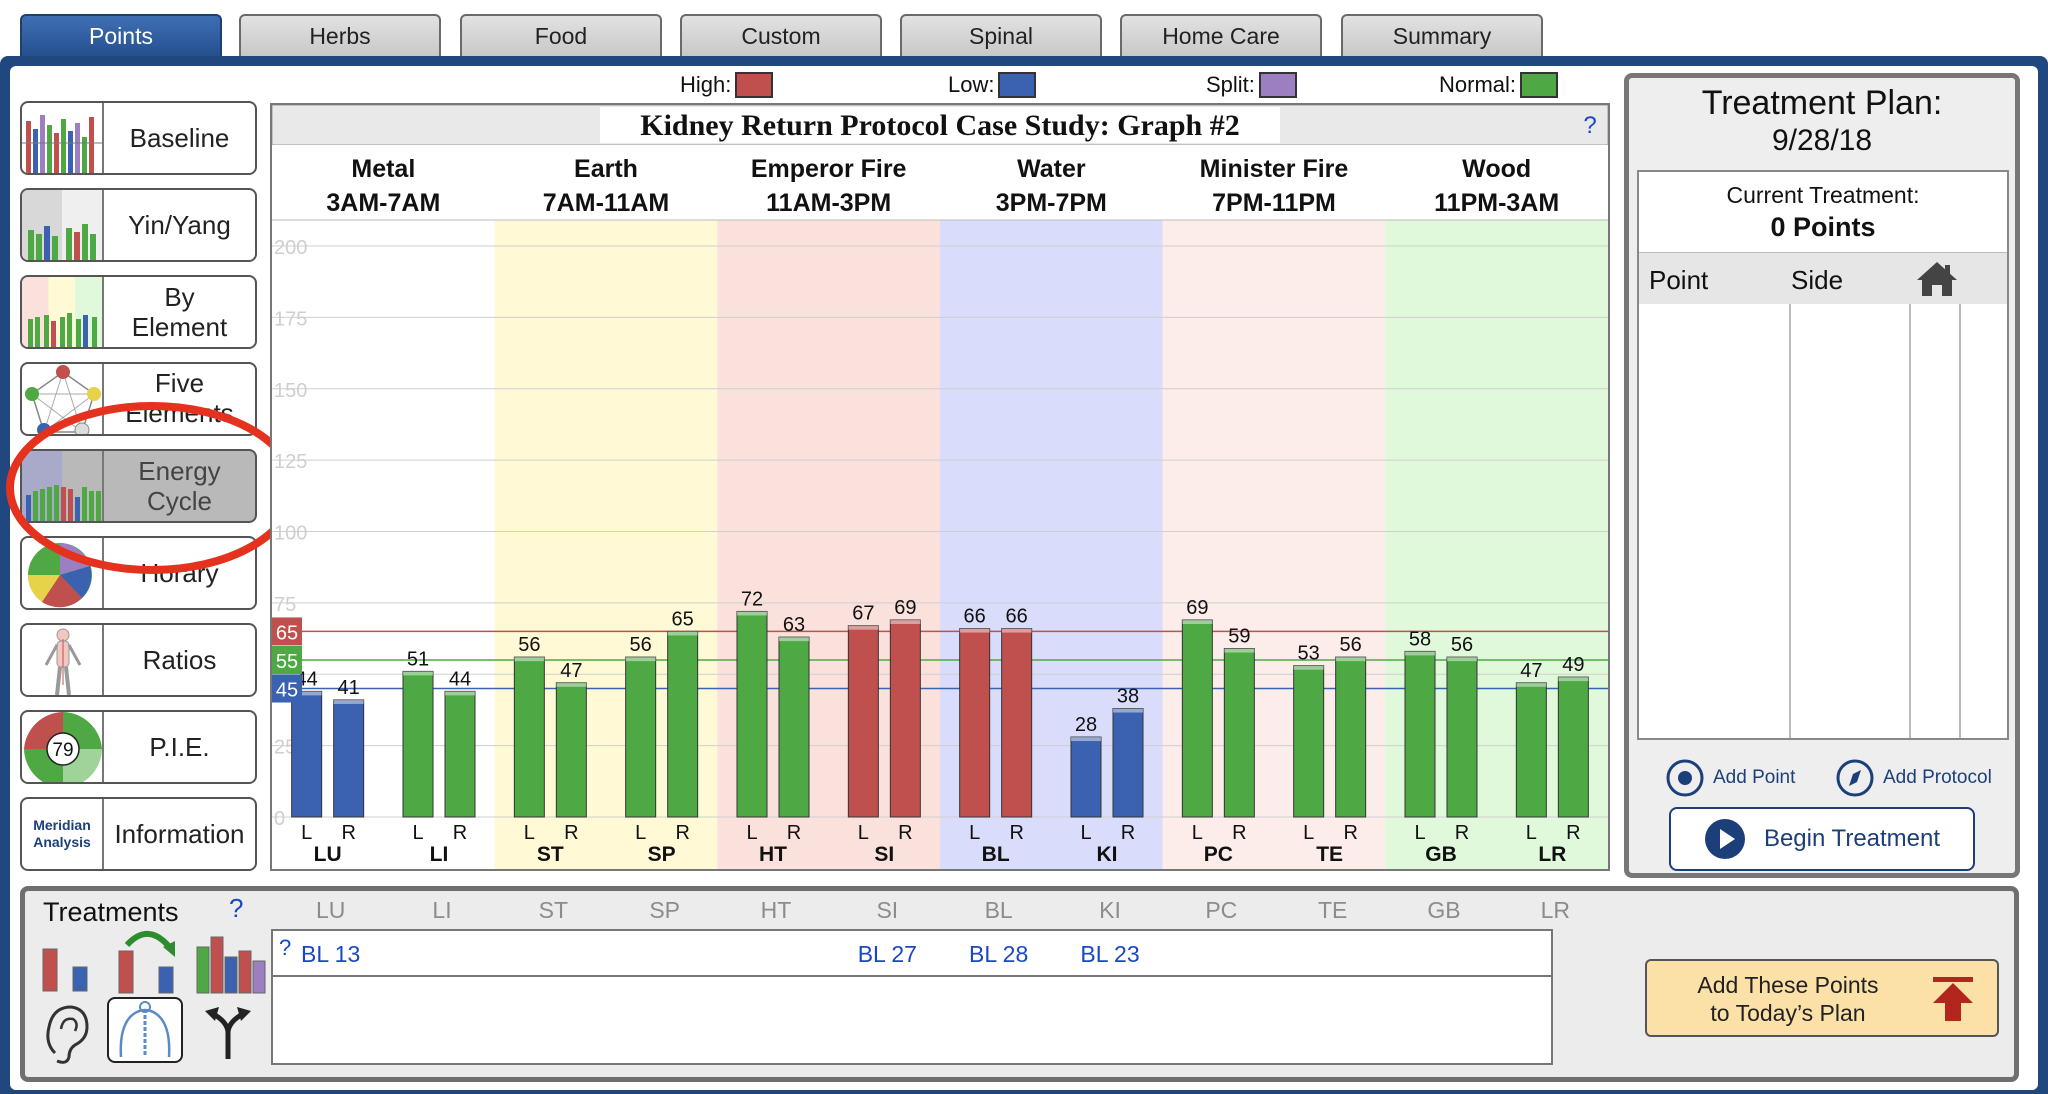  What do you see at coordinates (1420, 734) in the screenshot?
I see `bar-GB-L` at bounding box center [1420, 734].